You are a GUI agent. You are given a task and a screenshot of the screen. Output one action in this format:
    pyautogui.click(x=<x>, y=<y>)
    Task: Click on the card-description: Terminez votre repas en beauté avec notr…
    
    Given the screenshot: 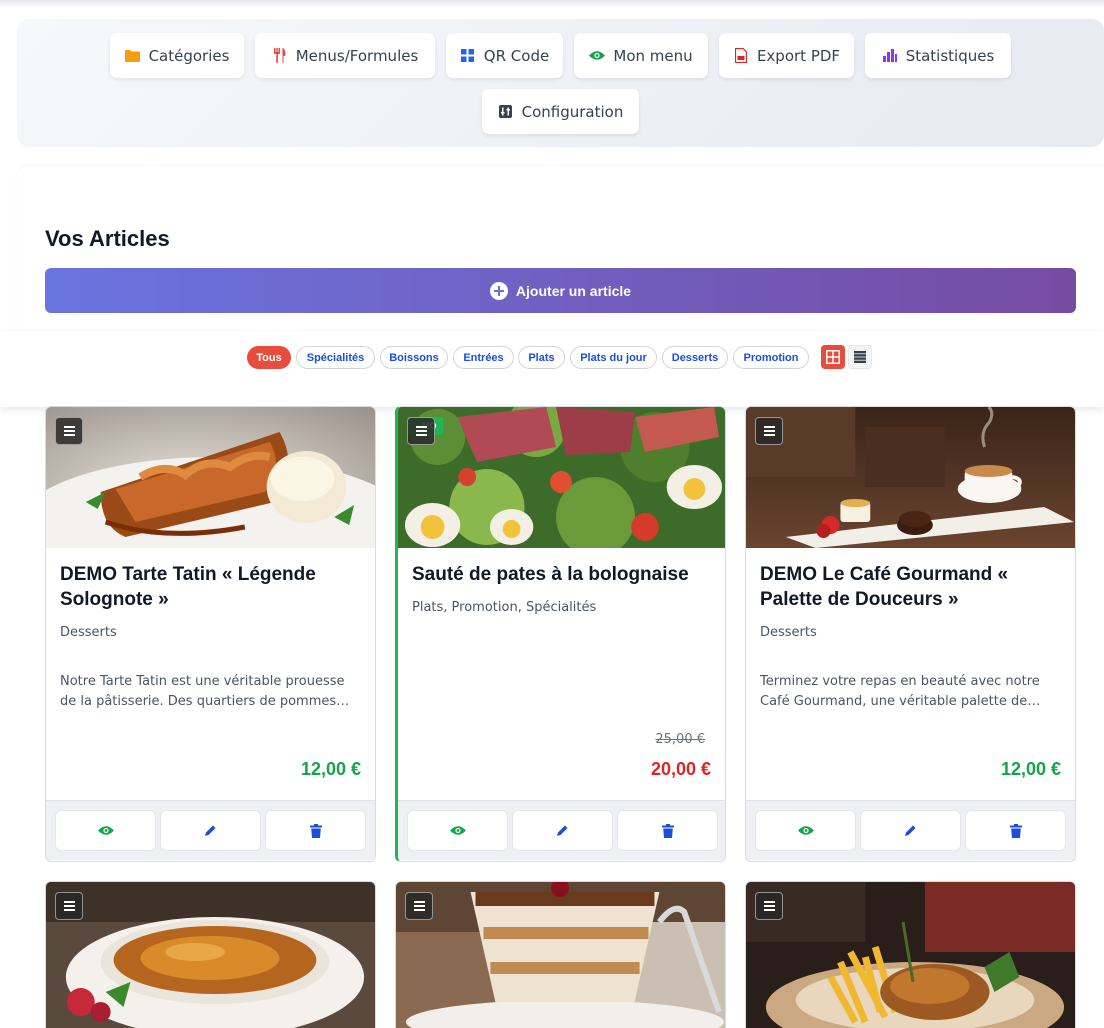 What is the action you would take?
    pyautogui.click(x=900, y=691)
    